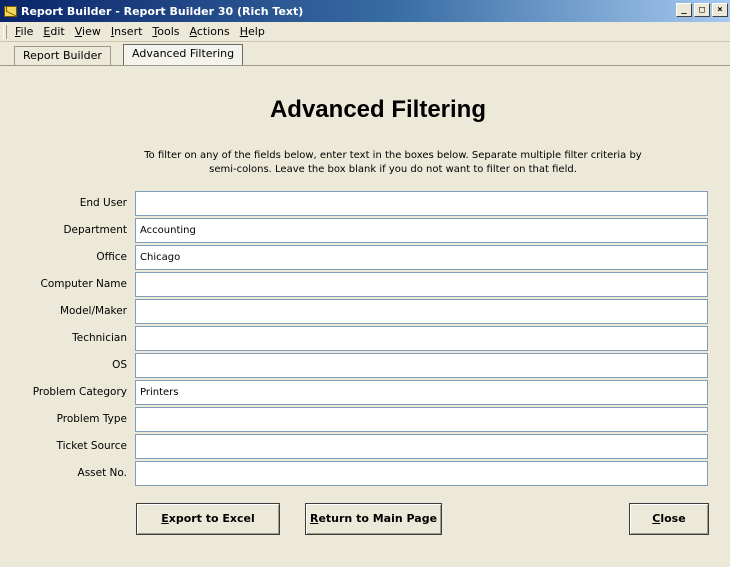 The width and height of the screenshot is (730, 567). Describe the element at coordinates (421, 365) in the screenshot. I see `os-field` at that location.